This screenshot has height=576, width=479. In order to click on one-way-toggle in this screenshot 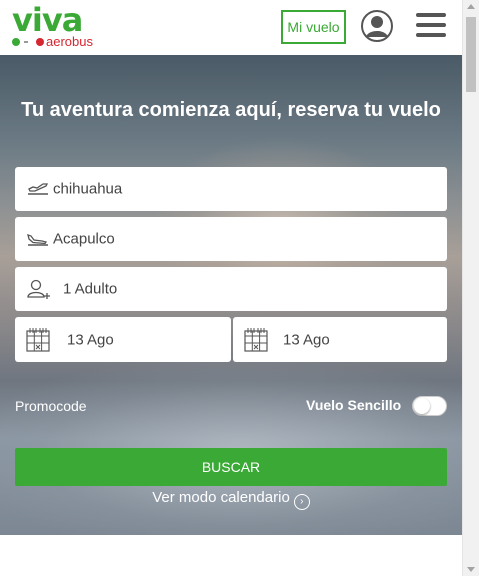, I will do `click(429, 406)`.